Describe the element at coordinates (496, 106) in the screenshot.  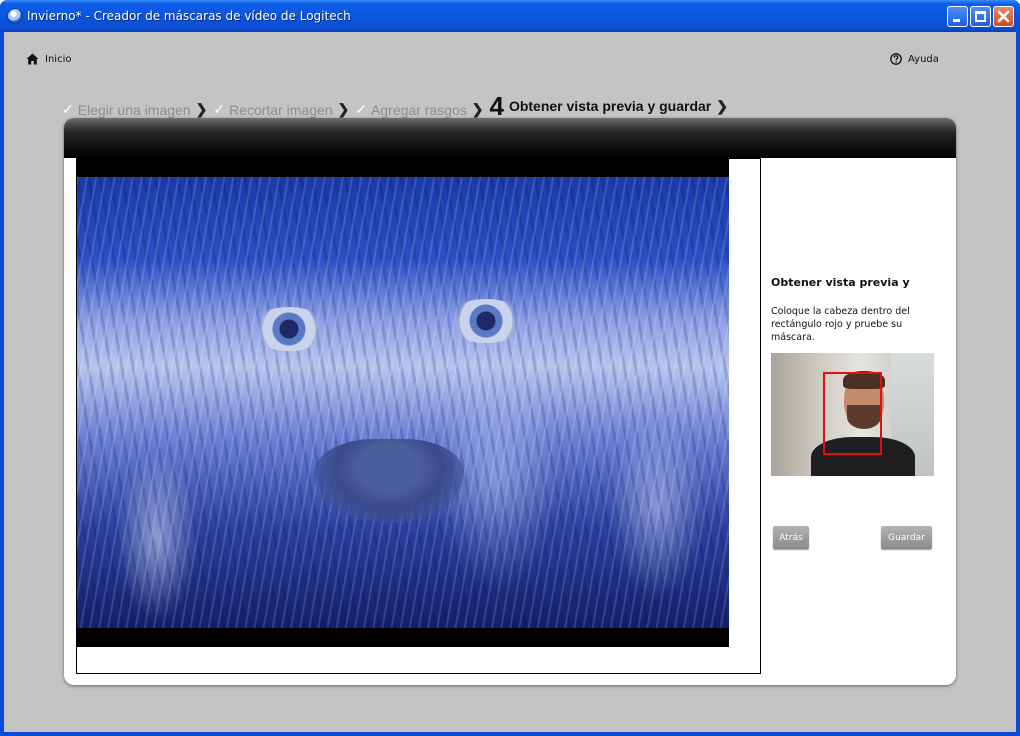
I see `step-number: 4` at that location.